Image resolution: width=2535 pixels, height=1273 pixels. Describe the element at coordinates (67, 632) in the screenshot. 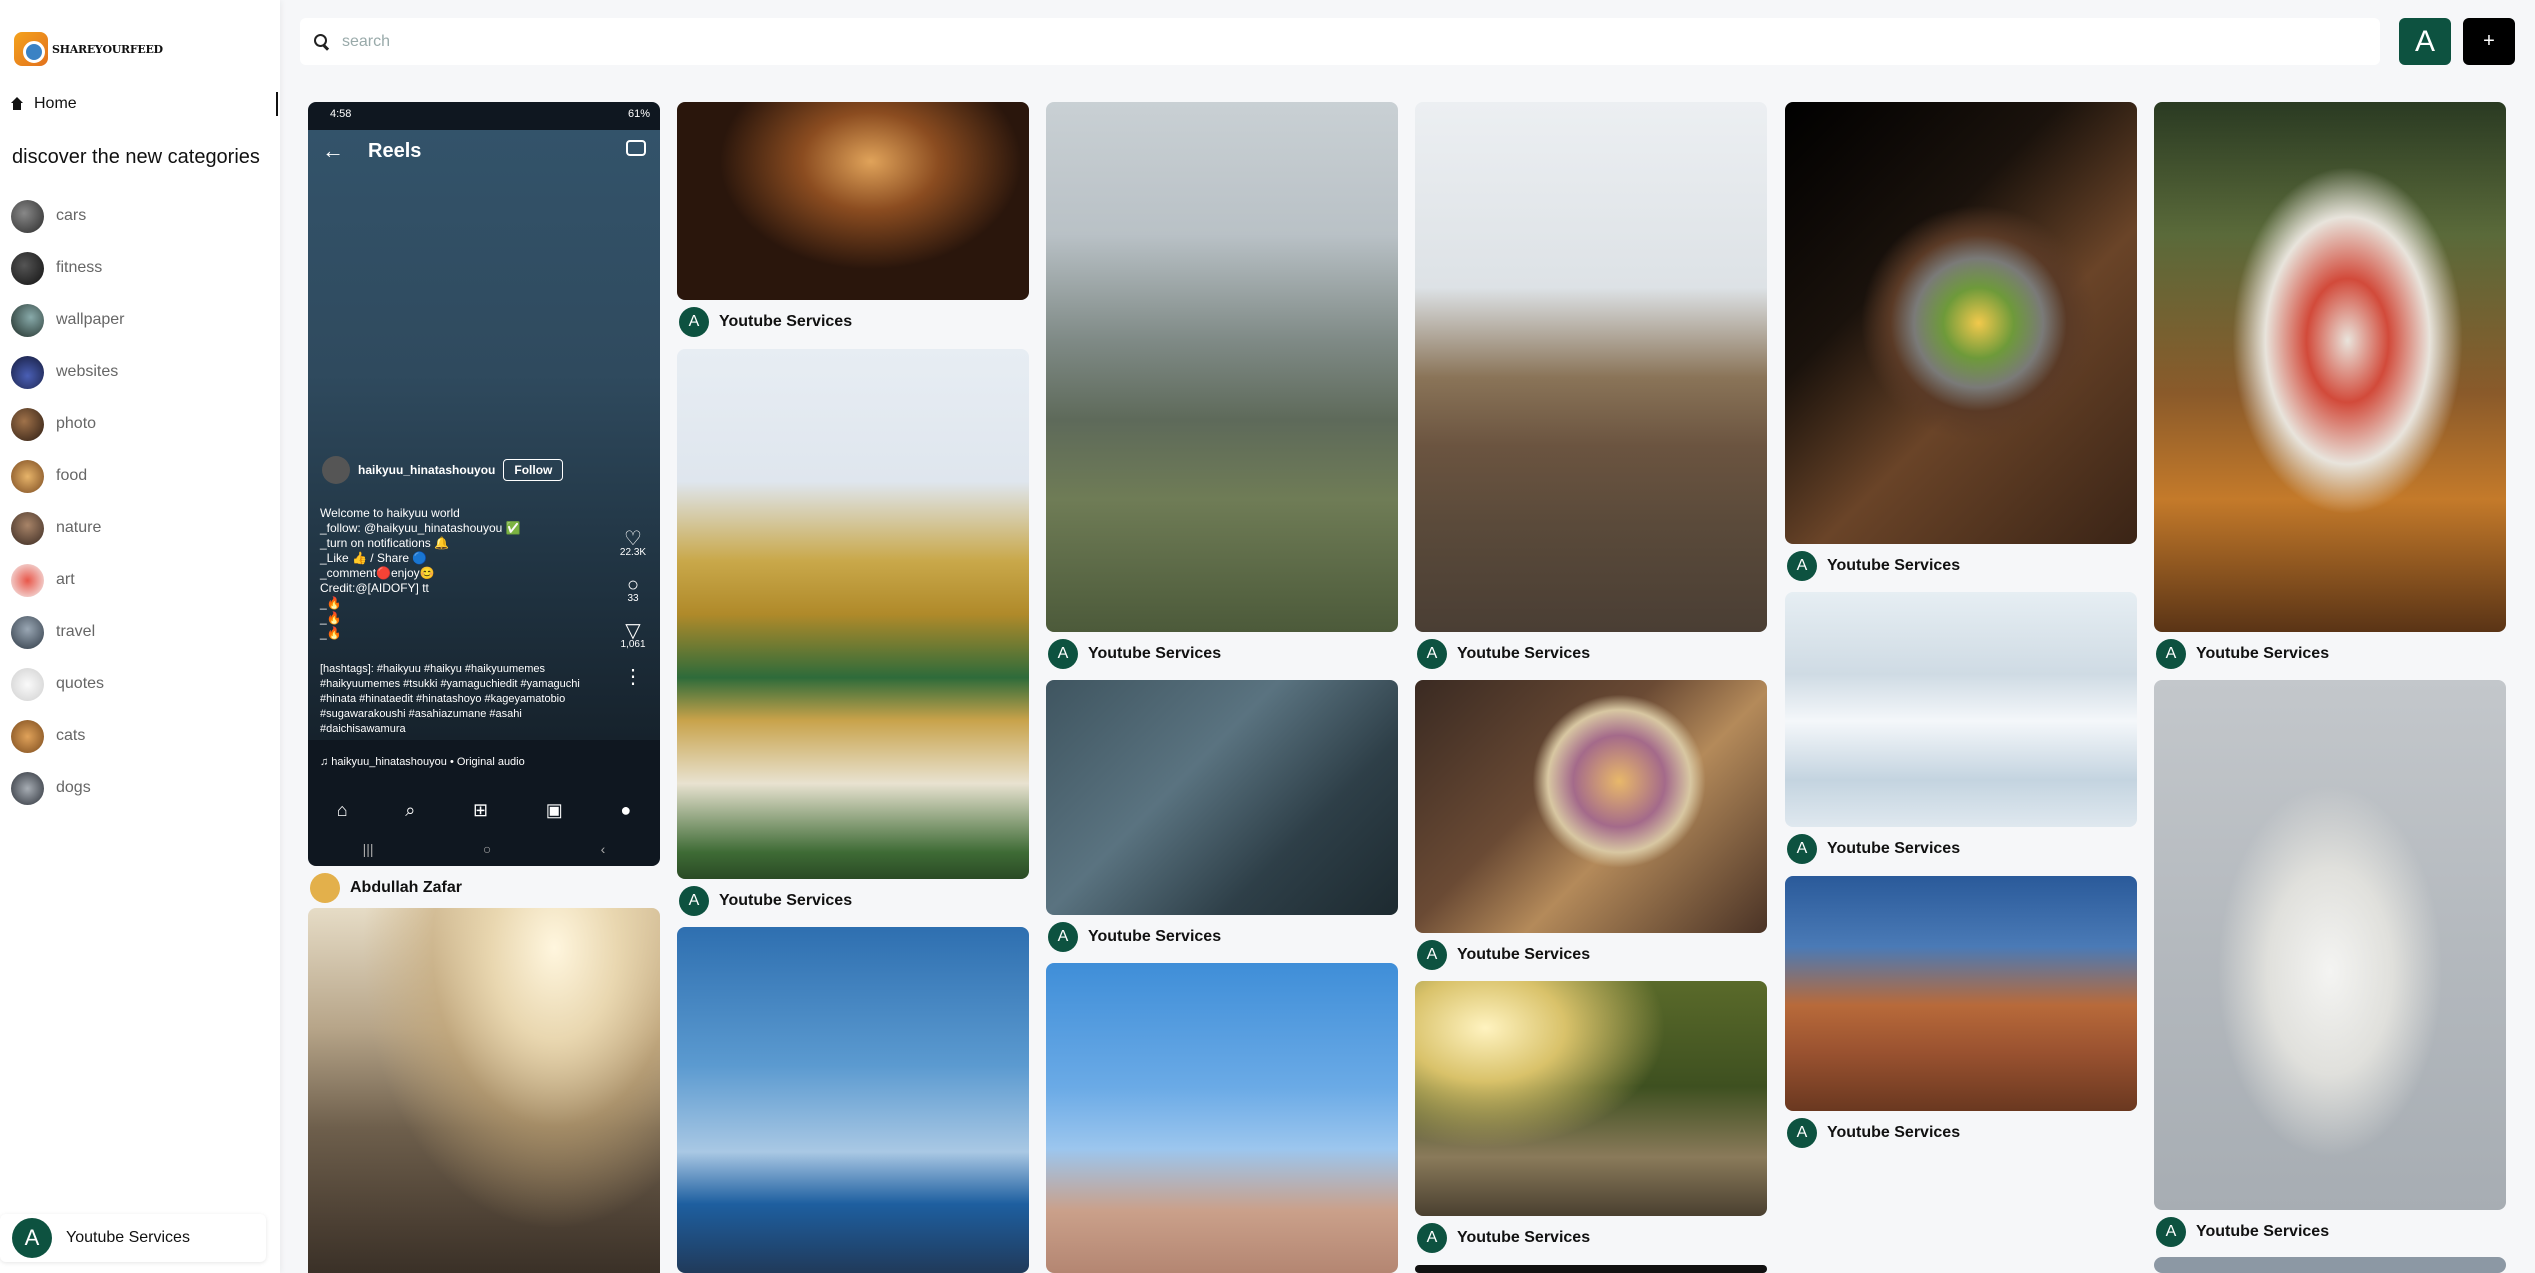

I see `sidebar-item-travel: travel` at that location.